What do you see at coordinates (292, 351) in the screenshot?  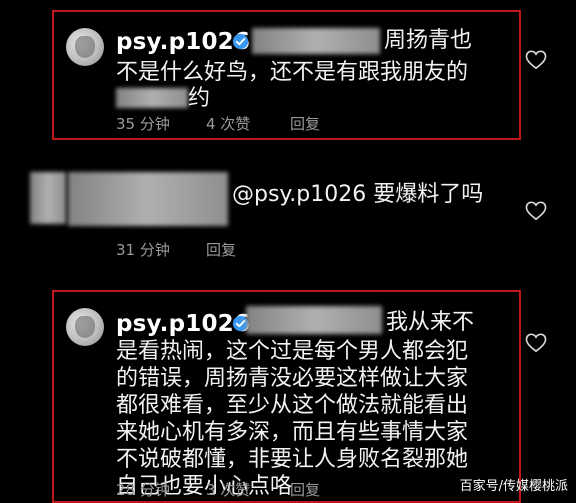 I see `comment-text-line: 是看热闹，这个过是每个男人都会犯` at bounding box center [292, 351].